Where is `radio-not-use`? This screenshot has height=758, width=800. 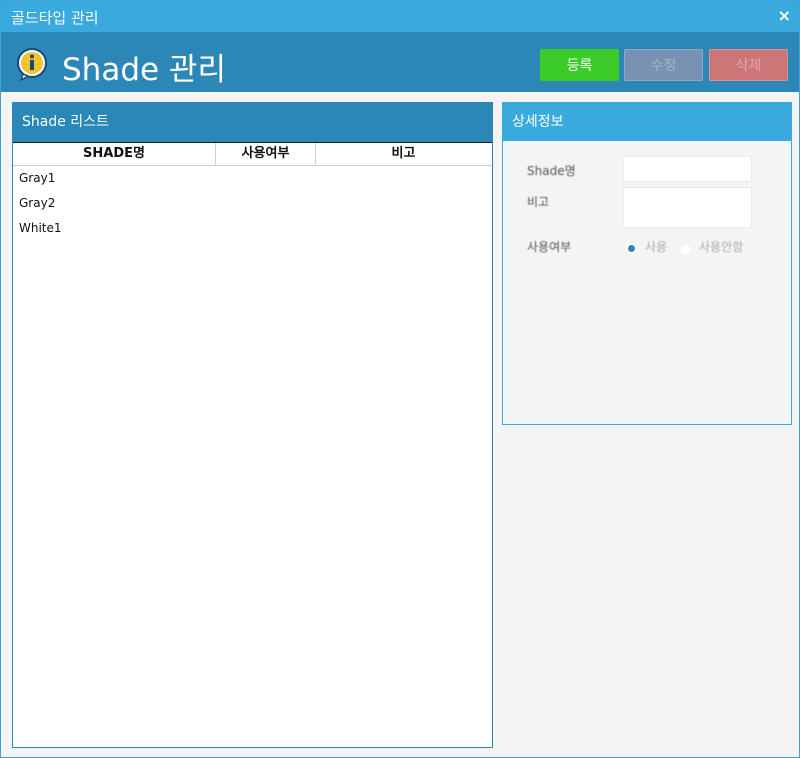 radio-not-use is located at coordinates (685, 249).